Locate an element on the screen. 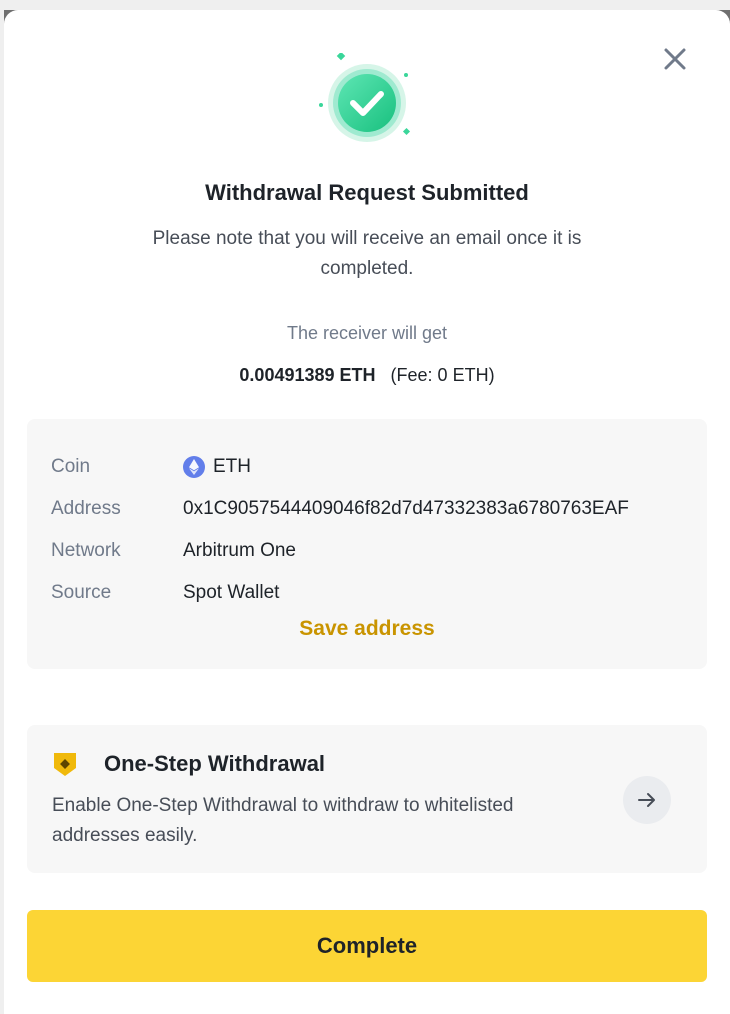 The width and height of the screenshot is (730, 1014). complete-button: Complete is located at coordinates (367, 946).